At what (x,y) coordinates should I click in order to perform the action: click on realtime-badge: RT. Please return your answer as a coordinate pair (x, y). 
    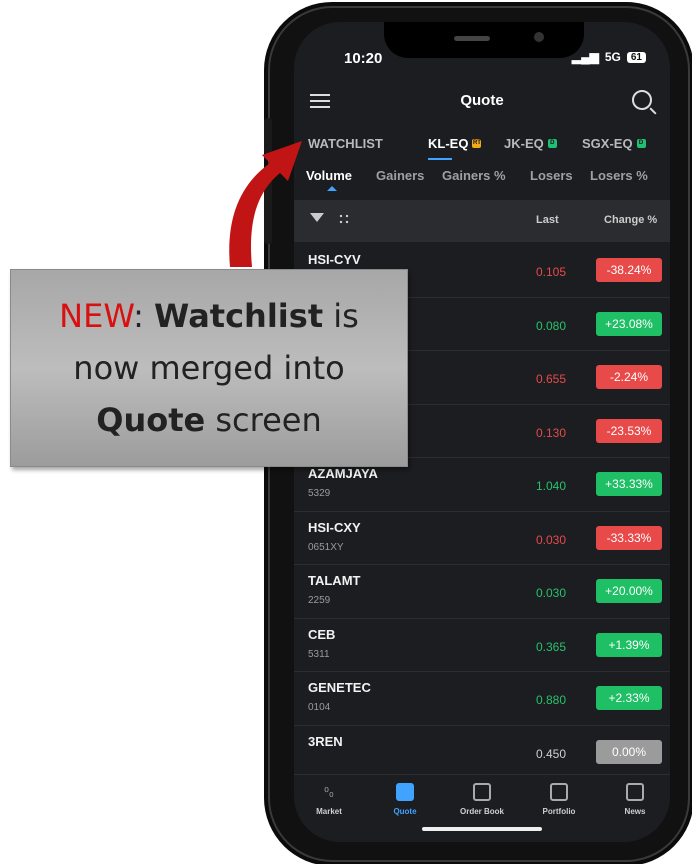
    Looking at the image, I should click on (477, 143).